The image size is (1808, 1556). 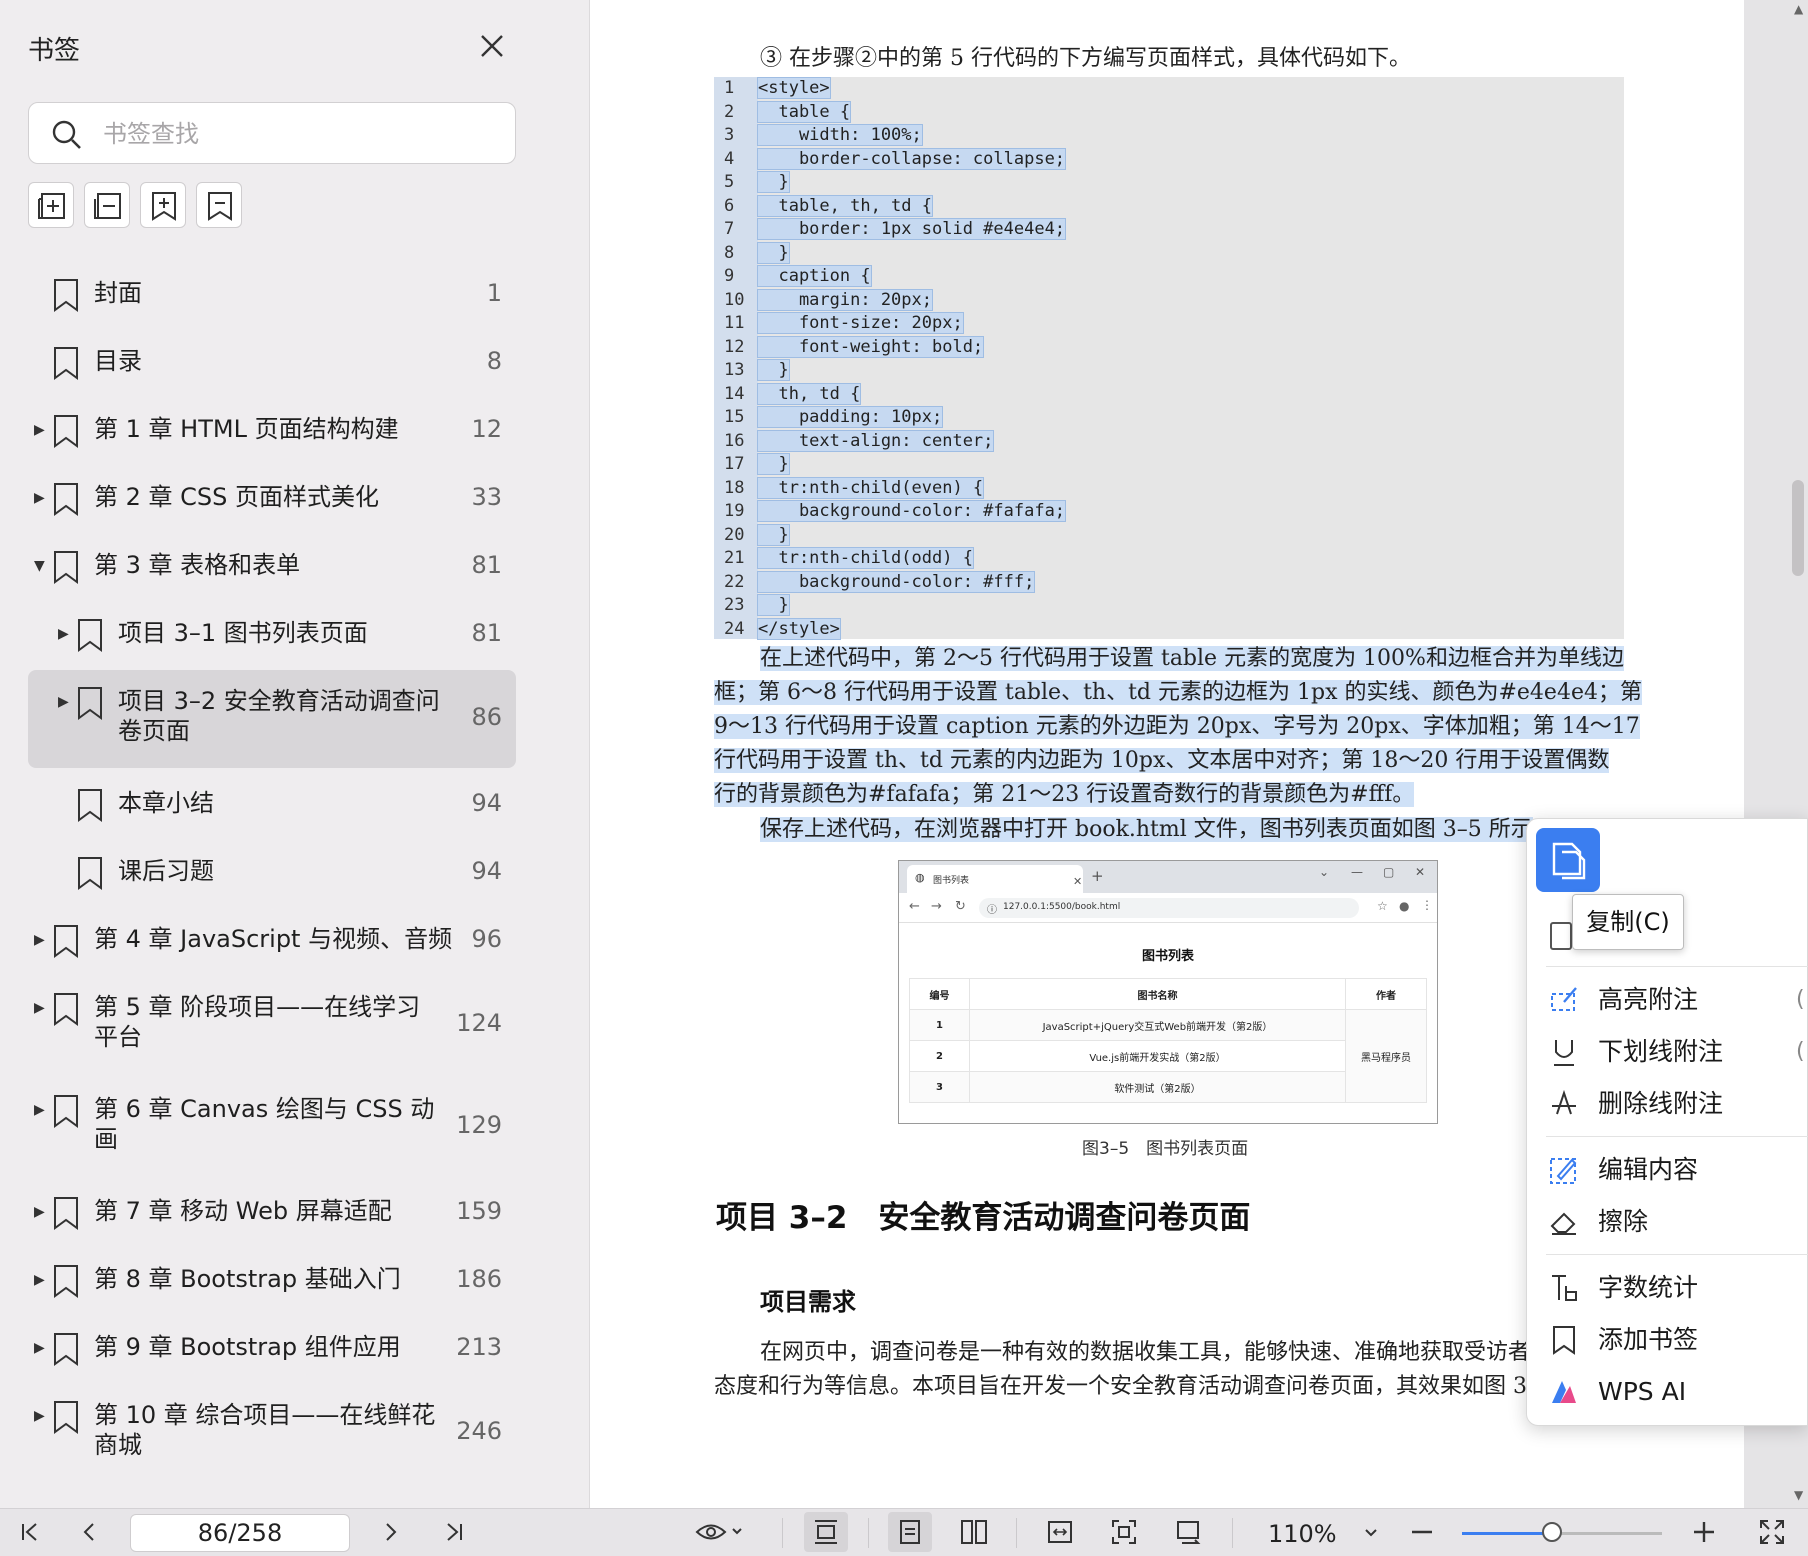 What do you see at coordinates (850, 417) in the screenshot?
I see `code-text: padding: 10px;` at bounding box center [850, 417].